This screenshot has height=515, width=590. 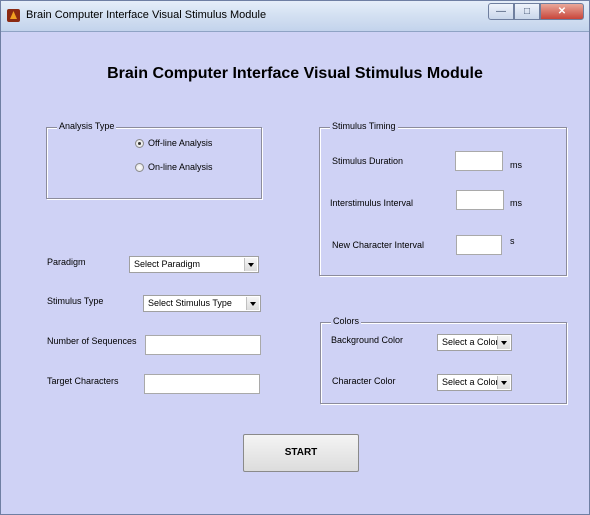 What do you see at coordinates (372, 203) in the screenshot?
I see `interstimulus-interval-label: Interstimulus Interval` at bounding box center [372, 203].